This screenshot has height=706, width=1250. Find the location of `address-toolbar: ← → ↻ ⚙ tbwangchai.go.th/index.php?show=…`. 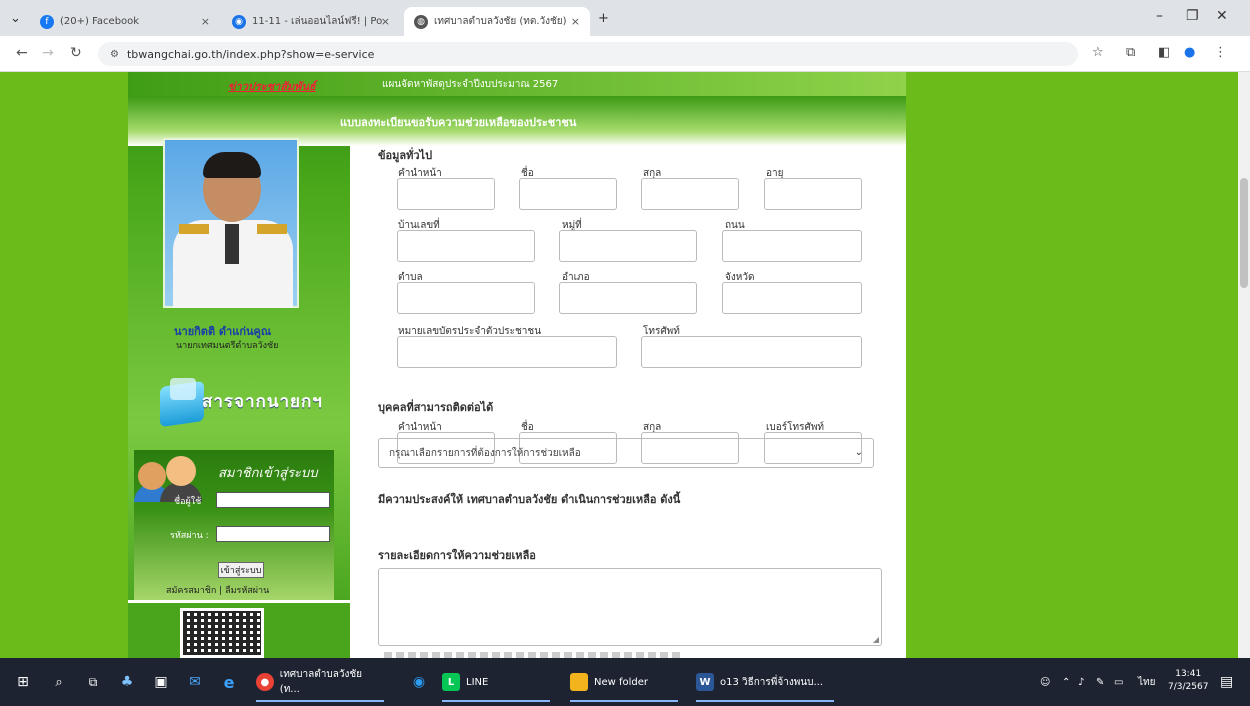

address-toolbar: ← → ↻ ⚙ tbwangchai.go.th/index.php?show=… is located at coordinates (625, 54).